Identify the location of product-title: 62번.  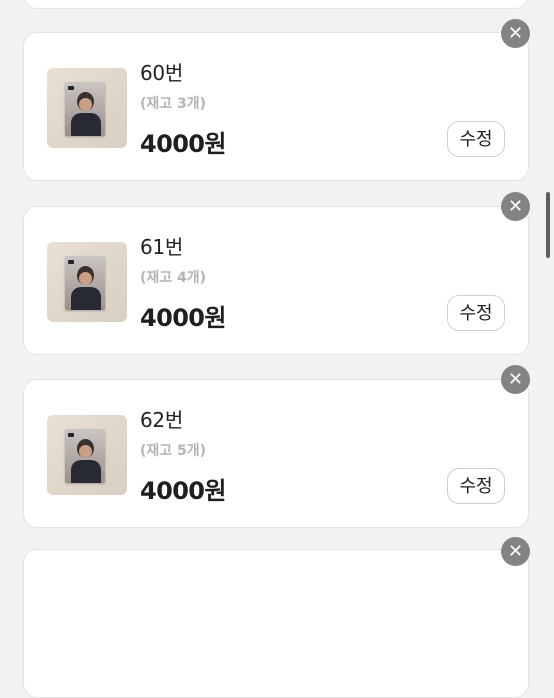
(161, 420).